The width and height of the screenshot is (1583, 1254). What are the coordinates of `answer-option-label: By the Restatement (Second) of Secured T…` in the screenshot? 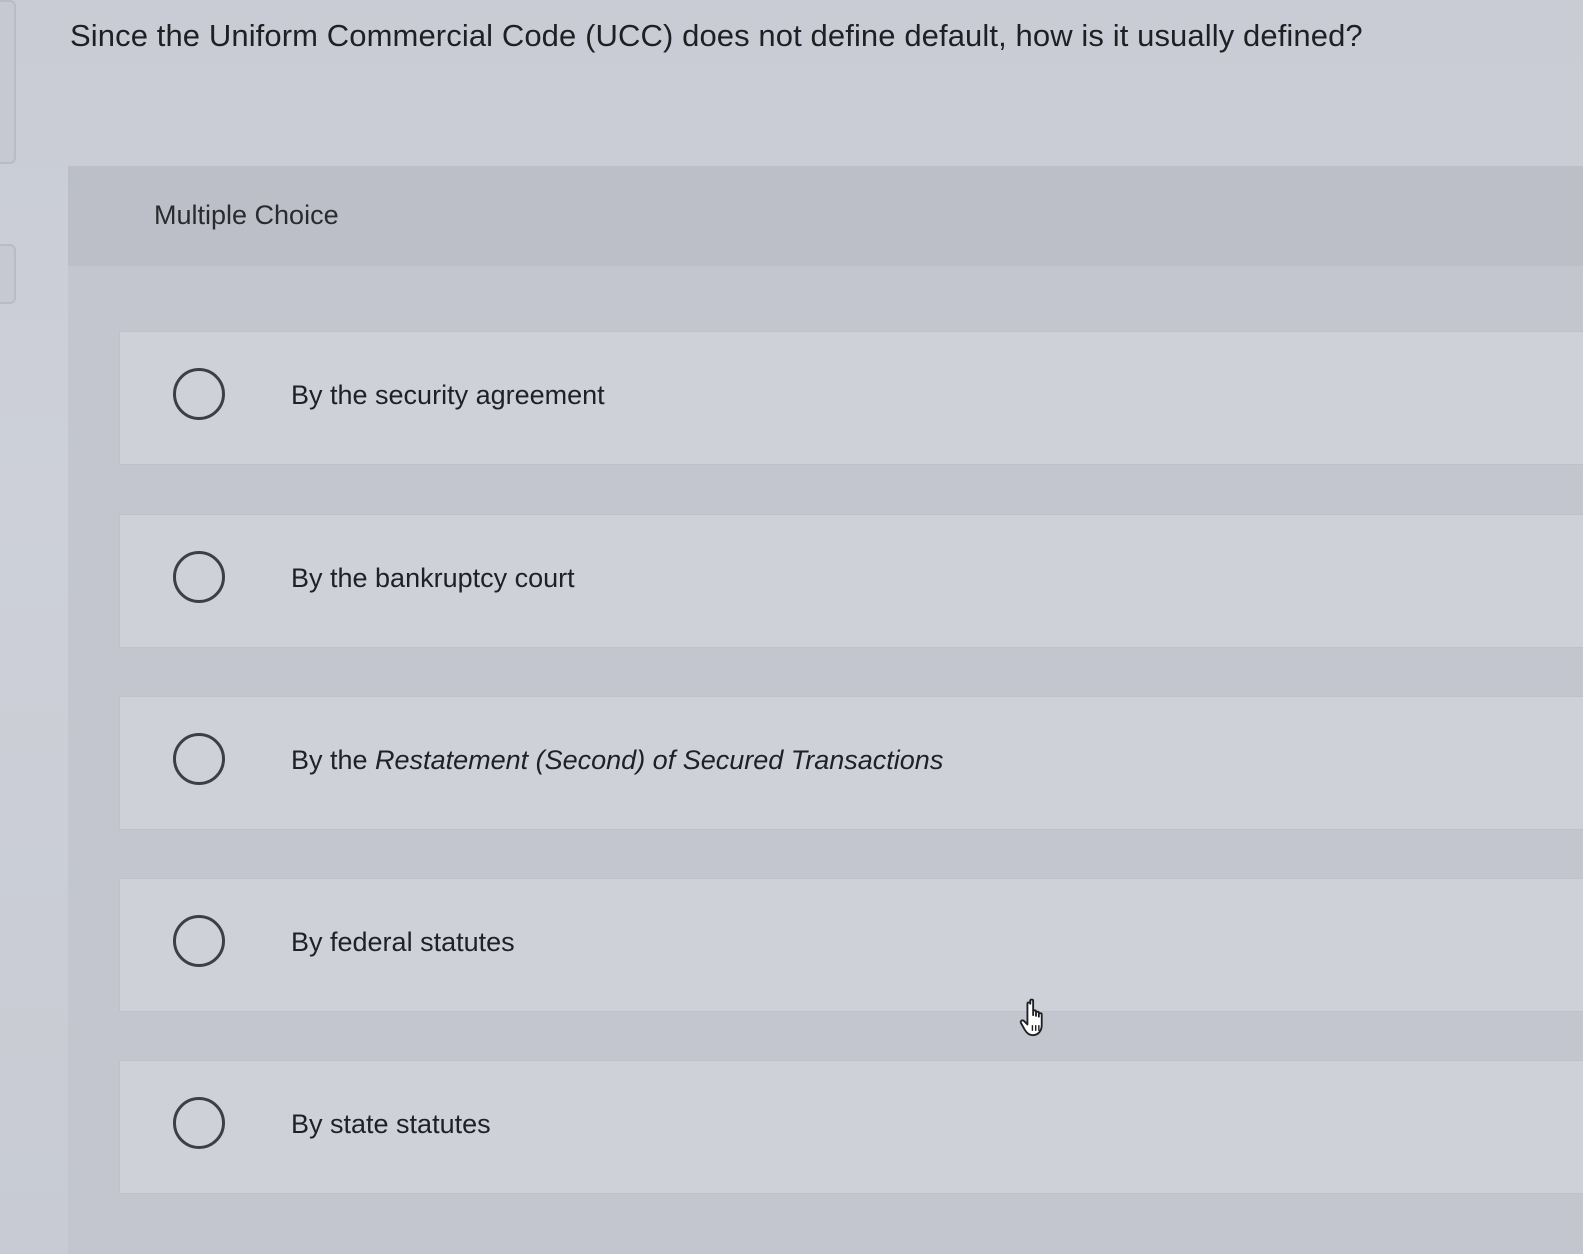 It's located at (617, 760).